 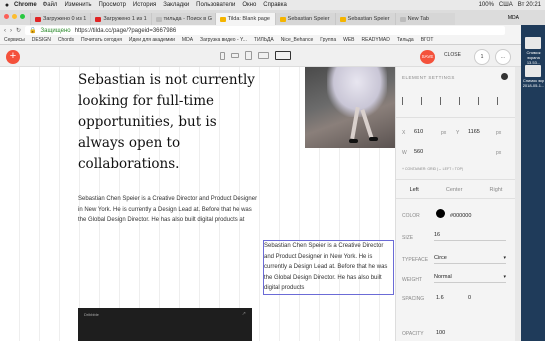 I want to click on tab-center: Center, so click(x=454, y=190).